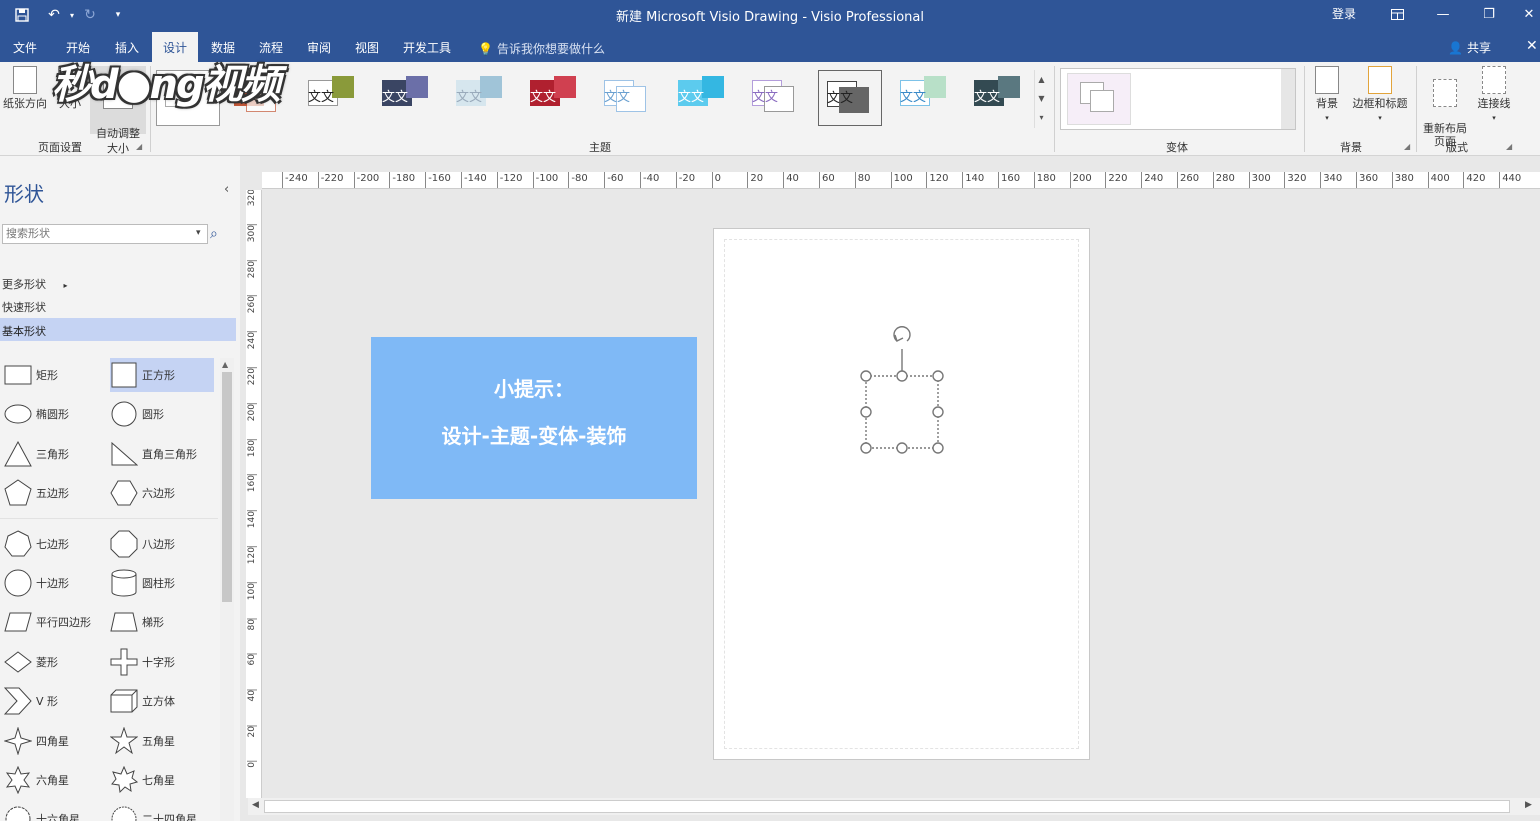  I want to click on shape-trapezoid: 梯形, so click(162, 622).